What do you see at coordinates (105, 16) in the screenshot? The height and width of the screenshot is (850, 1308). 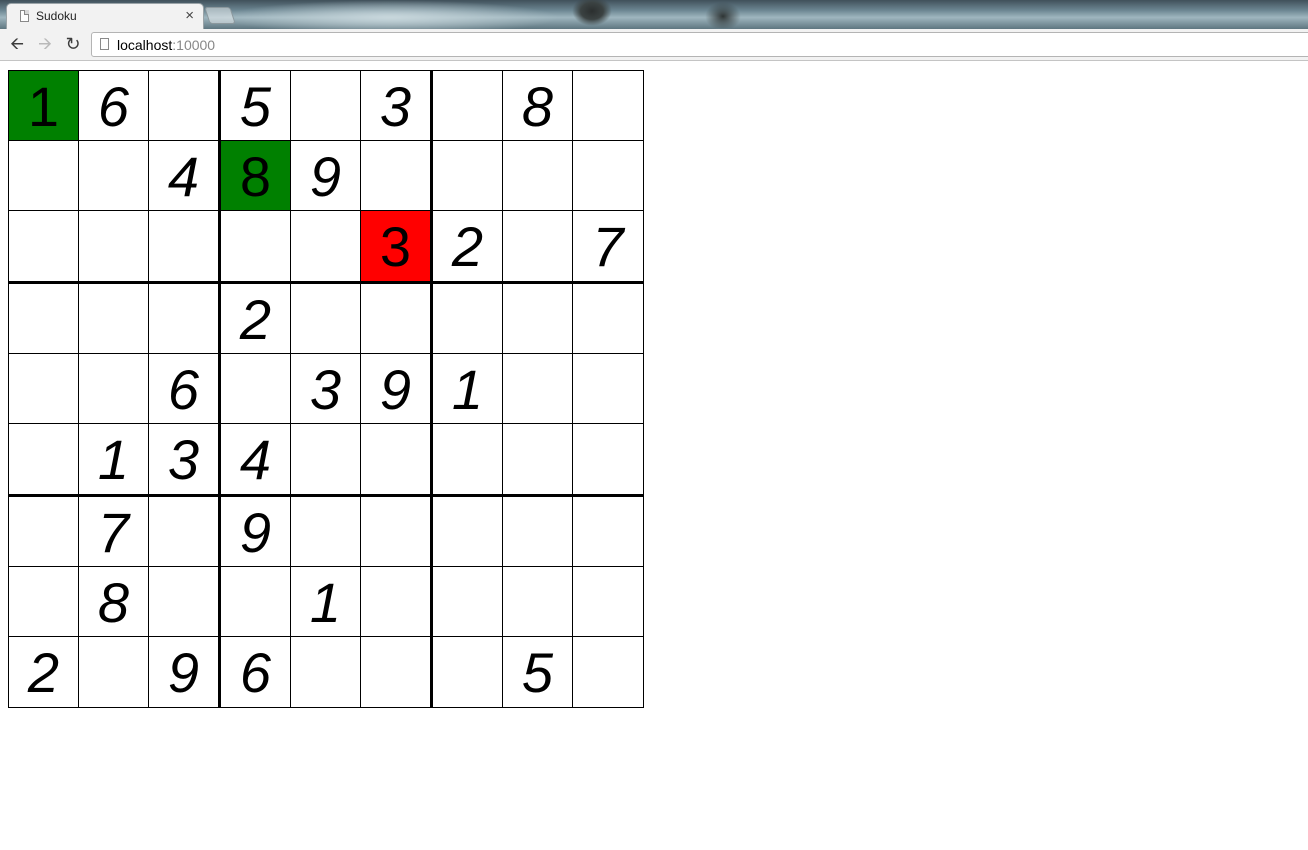 I see `browser-tab: Sudoku ×` at bounding box center [105, 16].